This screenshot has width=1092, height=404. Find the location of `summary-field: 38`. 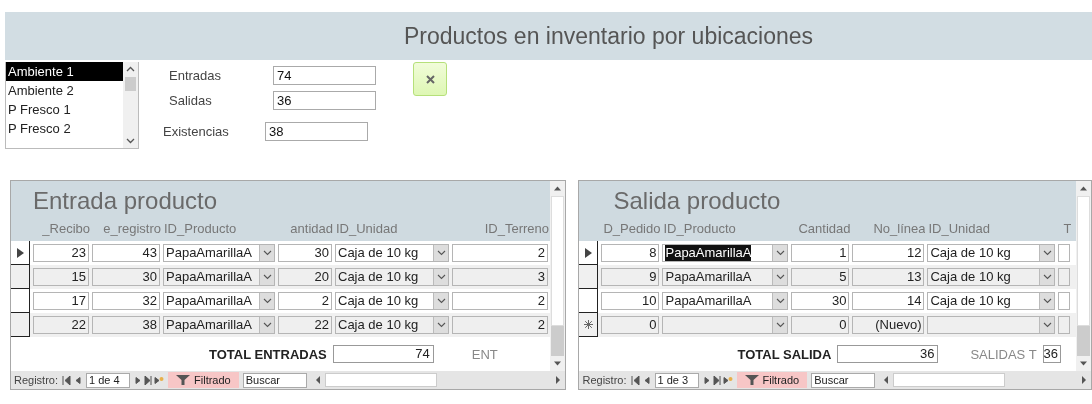

summary-field: 38 is located at coordinates (316, 131).